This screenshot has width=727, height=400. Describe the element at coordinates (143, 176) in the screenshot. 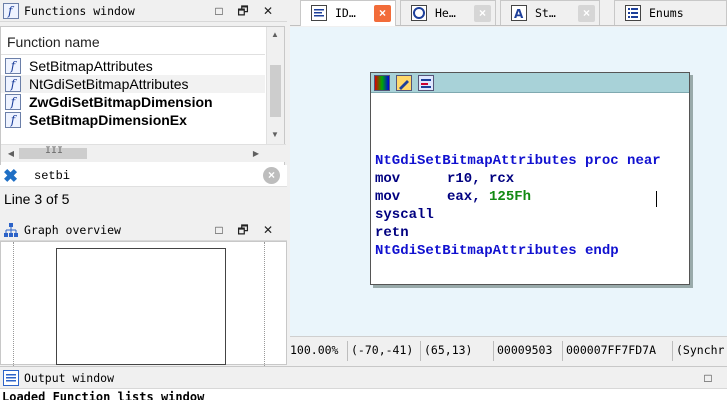

I see `search-bar: ✖ setbi ×` at that location.